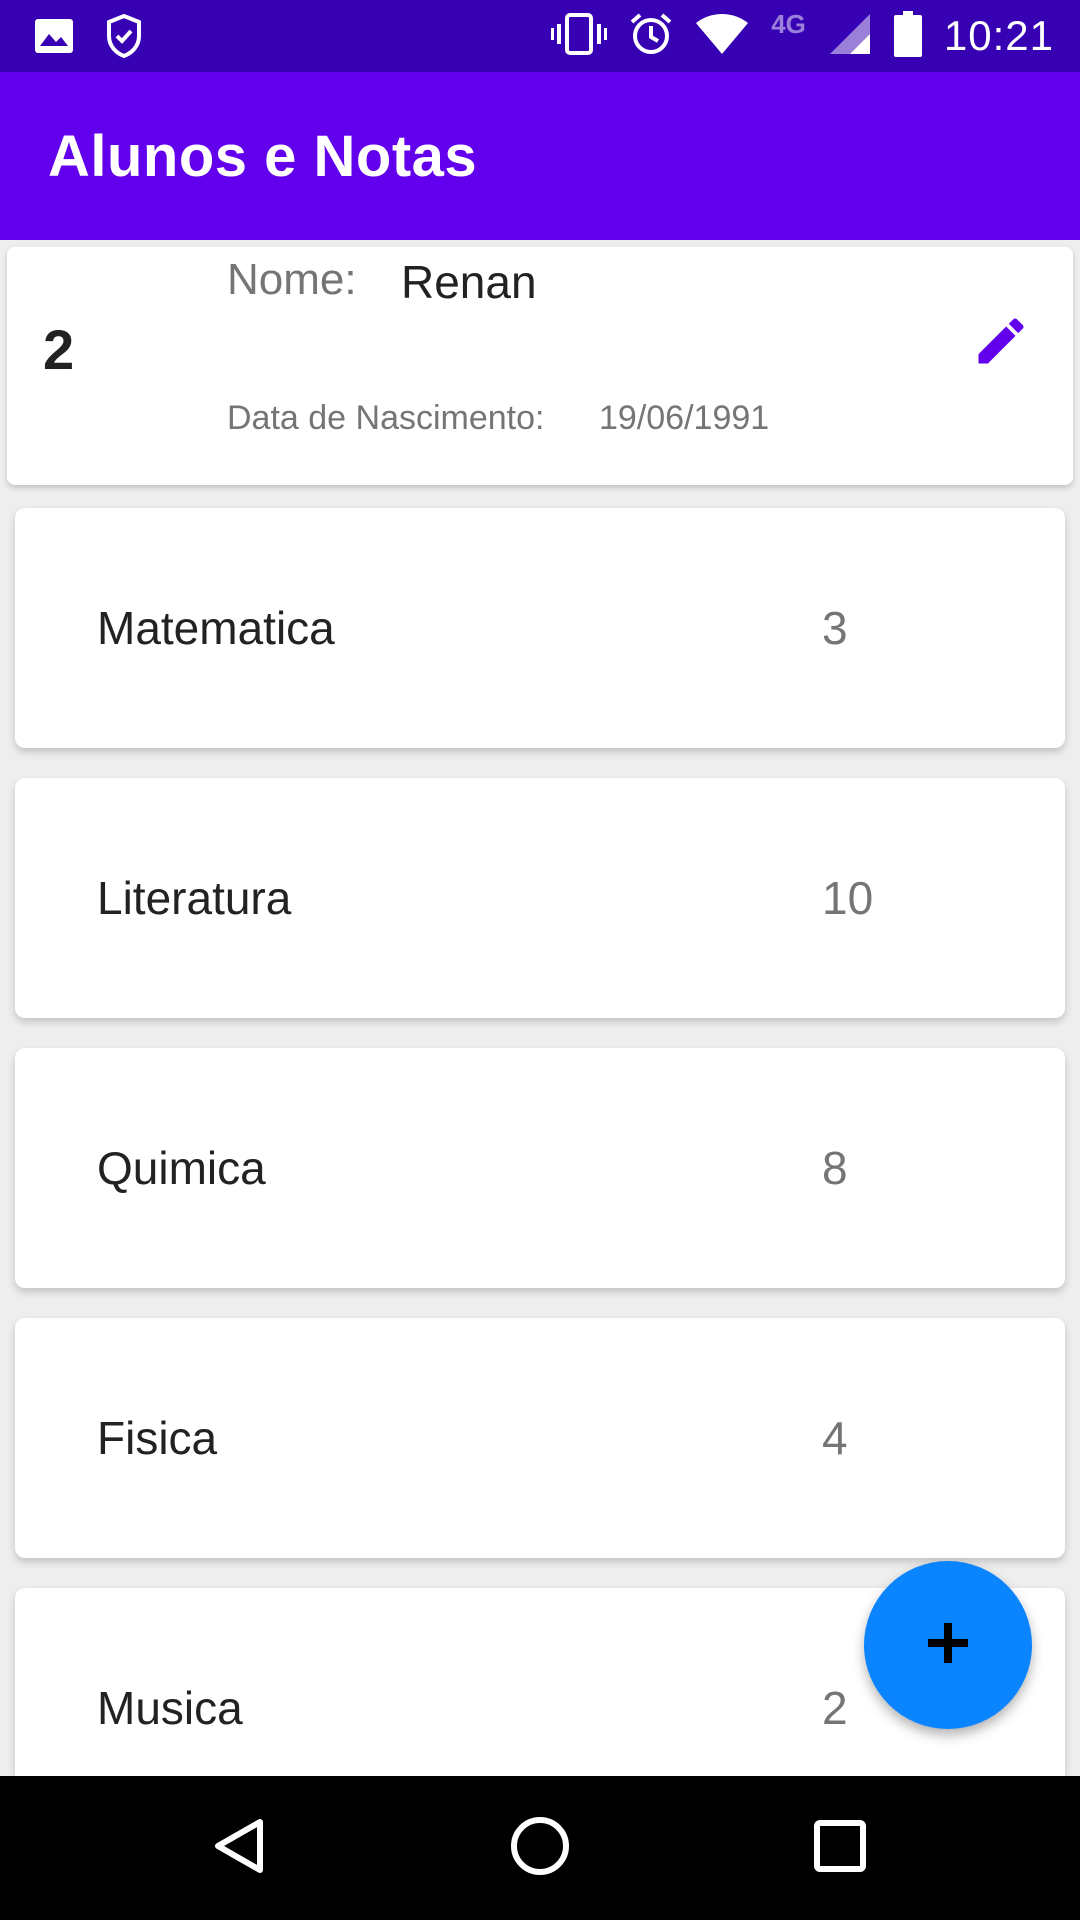 The height and width of the screenshot is (1920, 1080). Describe the element at coordinates (54, 38) in the screenshot. I see `image-icon` at that location.